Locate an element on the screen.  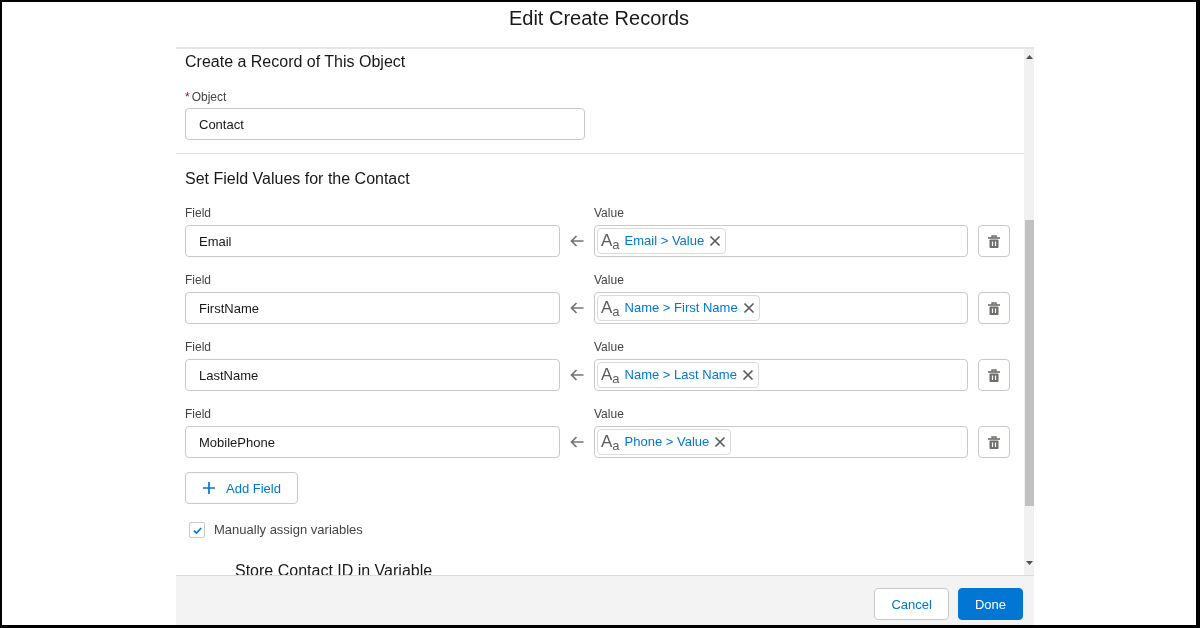
field-input: MobilePhone is located at coordinates (372, 442).